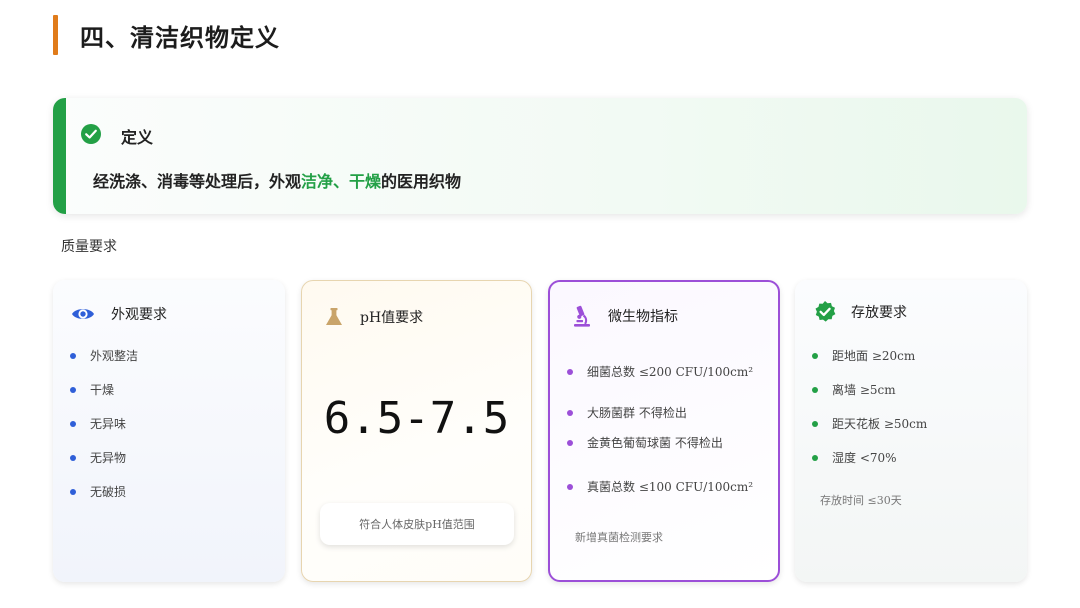 Image resolution: width=1080 pixels, height=608 pixels. I want to click on storage-card-title: 存放要求, so click(879, 313).